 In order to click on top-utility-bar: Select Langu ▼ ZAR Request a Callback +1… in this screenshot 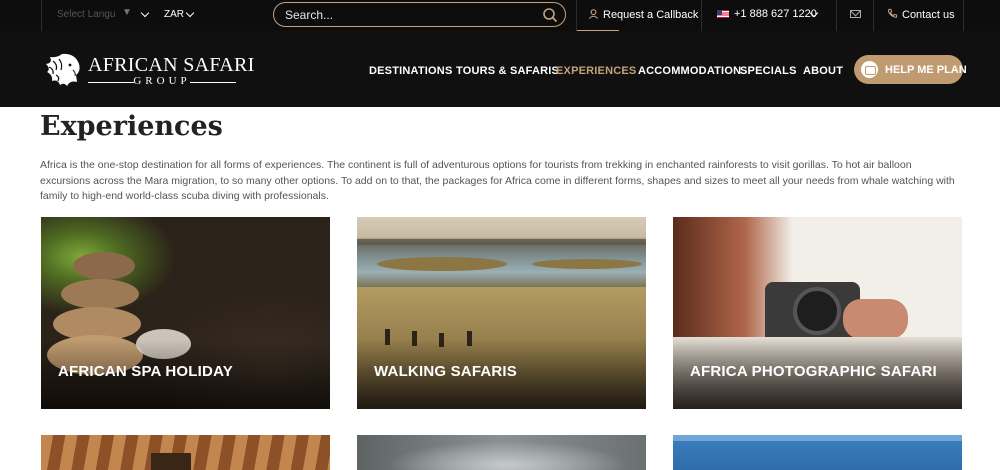, I will do `click(500, 16)`.